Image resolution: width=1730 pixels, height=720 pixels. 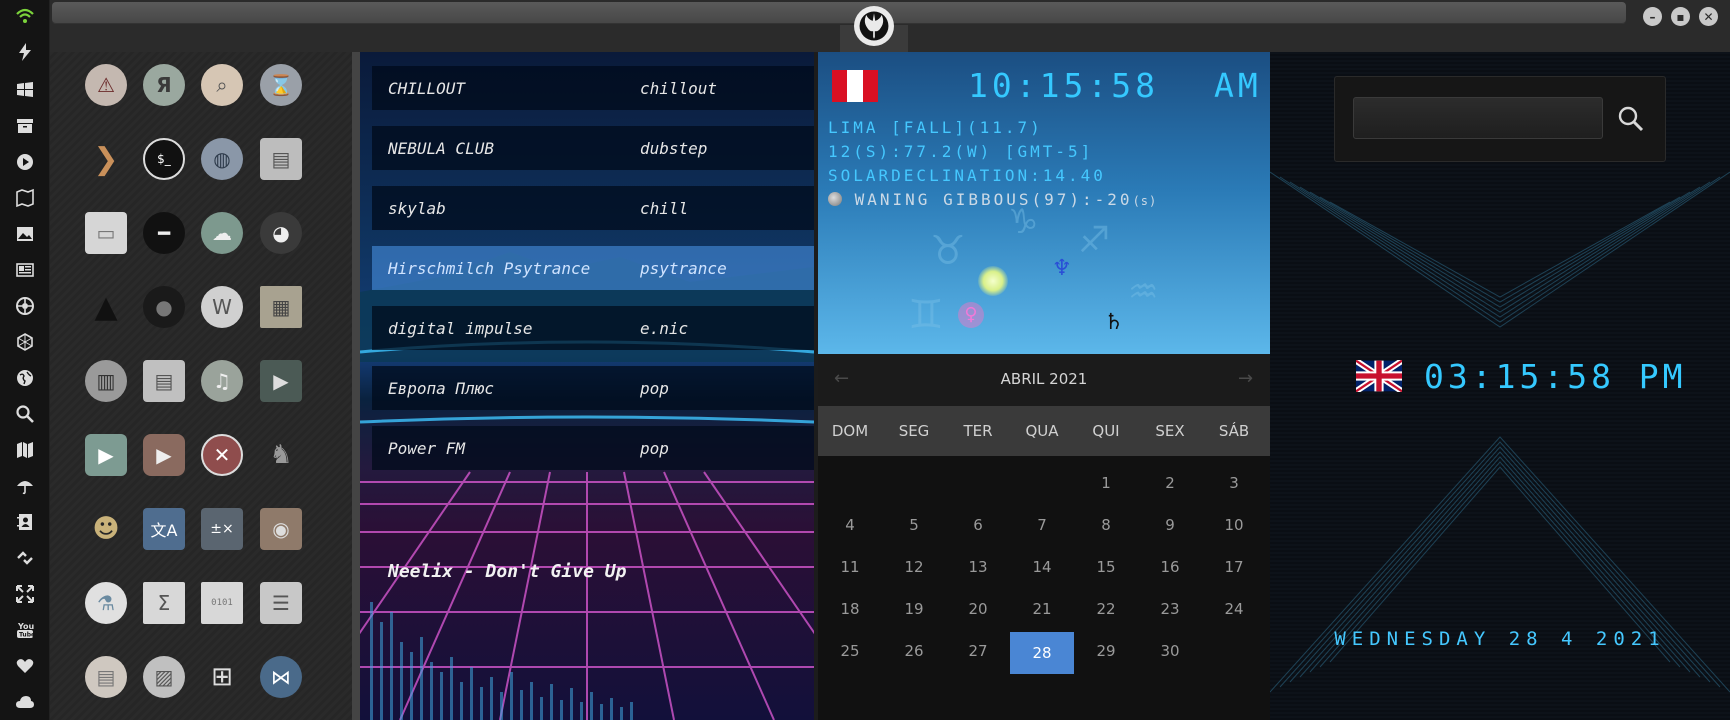 I want to click on image-icon, so click(x=25, y=234).